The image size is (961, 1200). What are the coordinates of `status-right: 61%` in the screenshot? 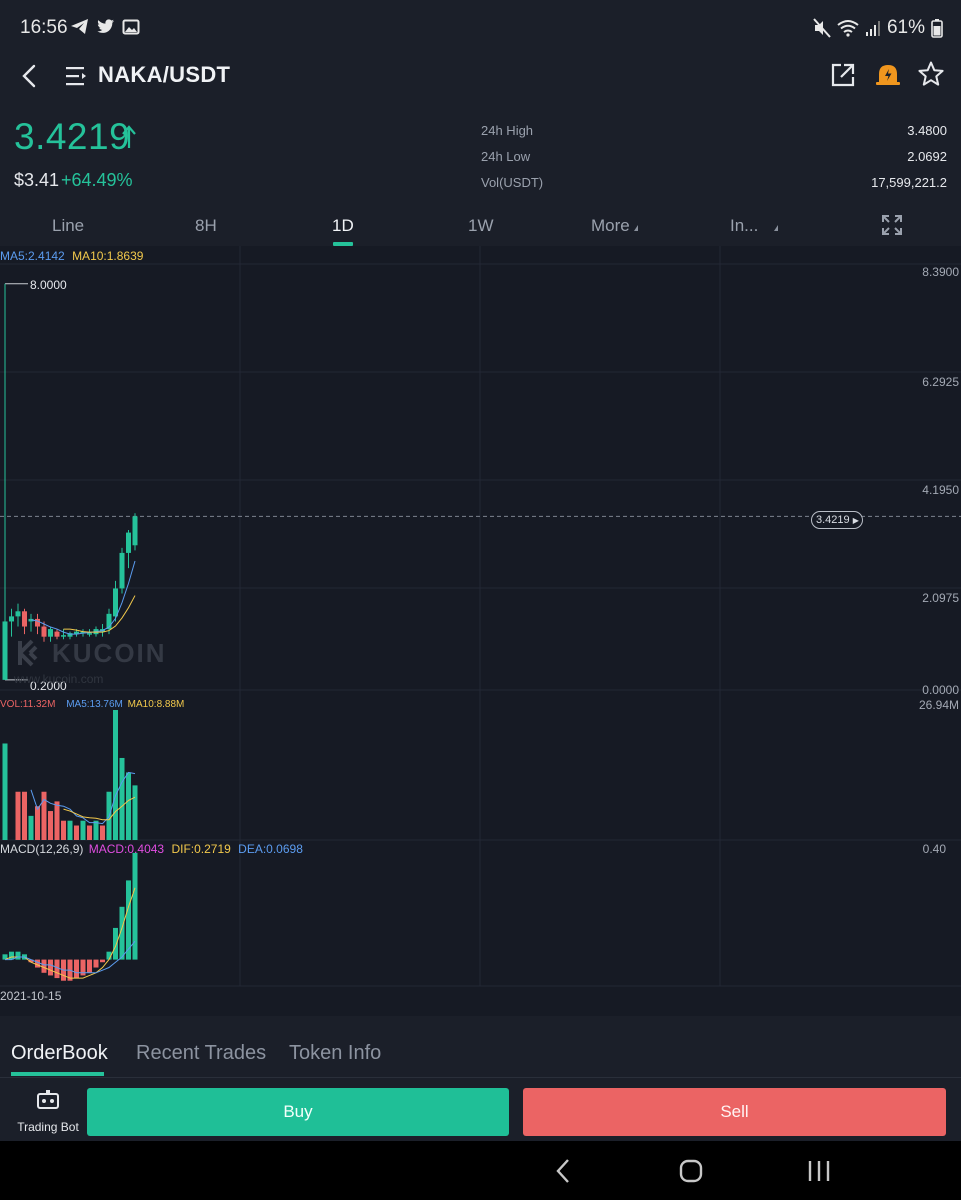 It's located at (878, 28).